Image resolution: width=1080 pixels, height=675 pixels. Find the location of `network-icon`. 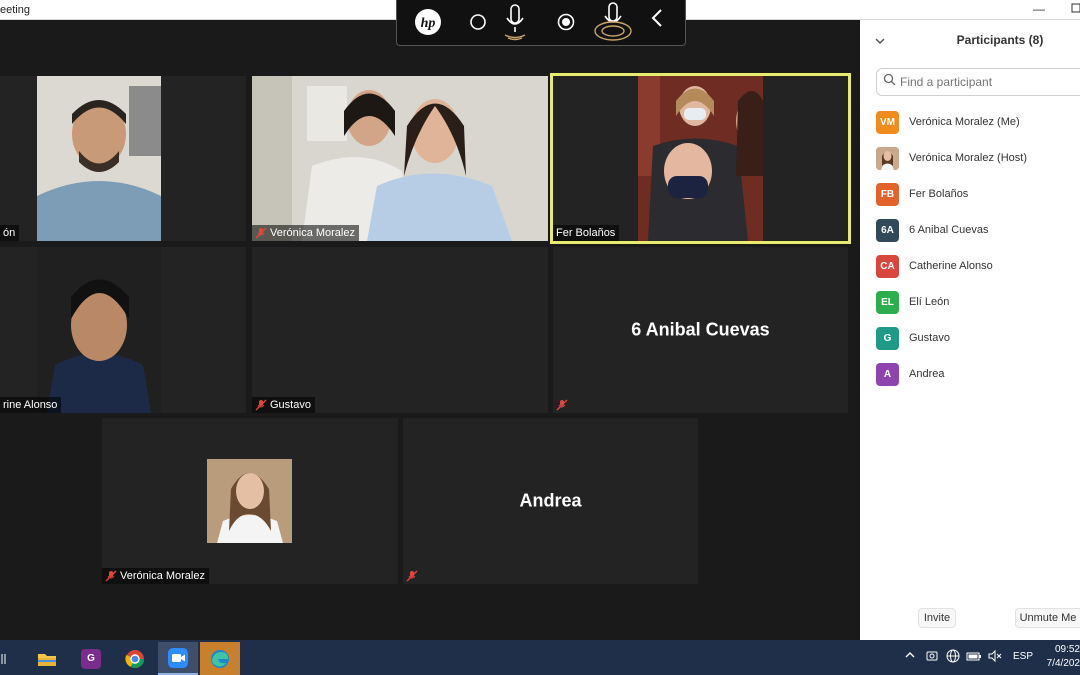

network-icon is located at coordinates (953, 657).